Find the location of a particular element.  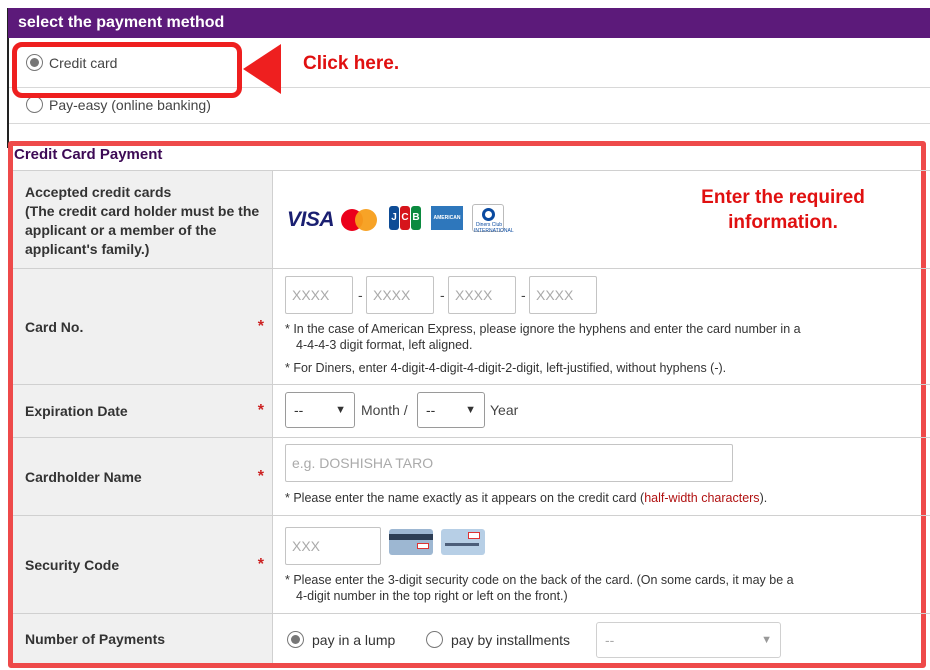

pay-installments-label: pay by installments is located at coordinates (511, 639).